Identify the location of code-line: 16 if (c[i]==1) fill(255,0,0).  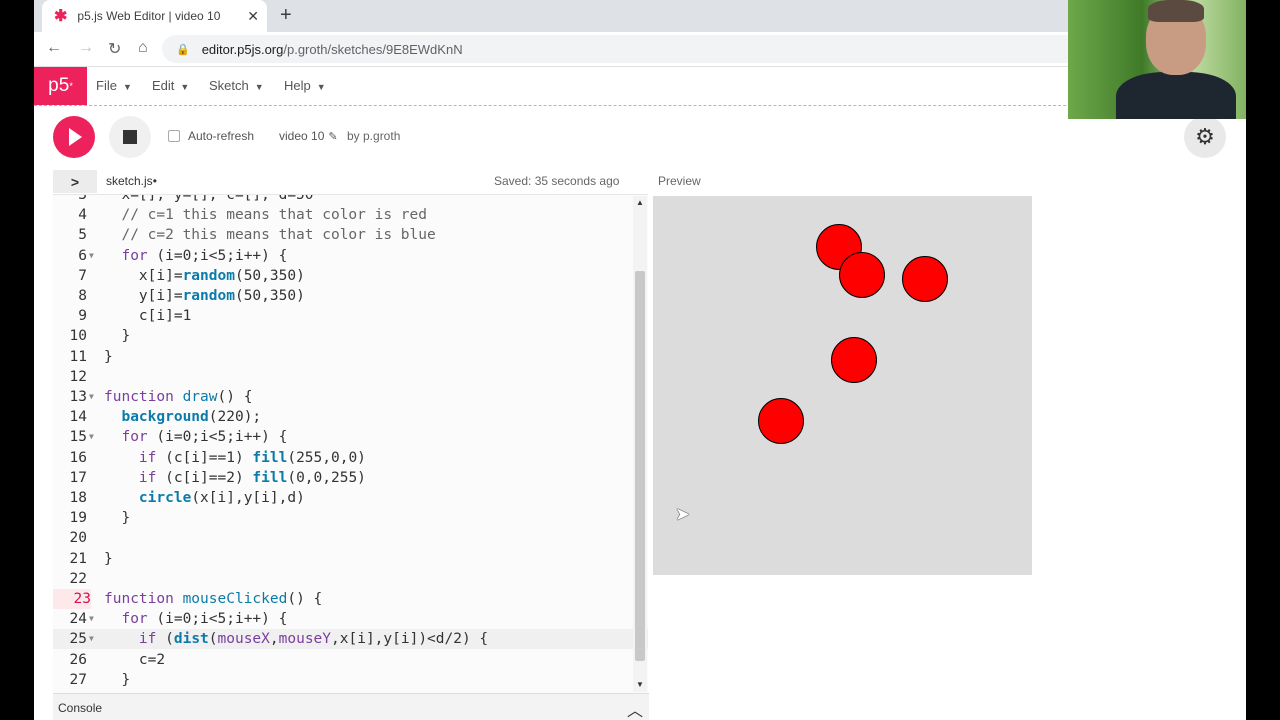
(350, 458).